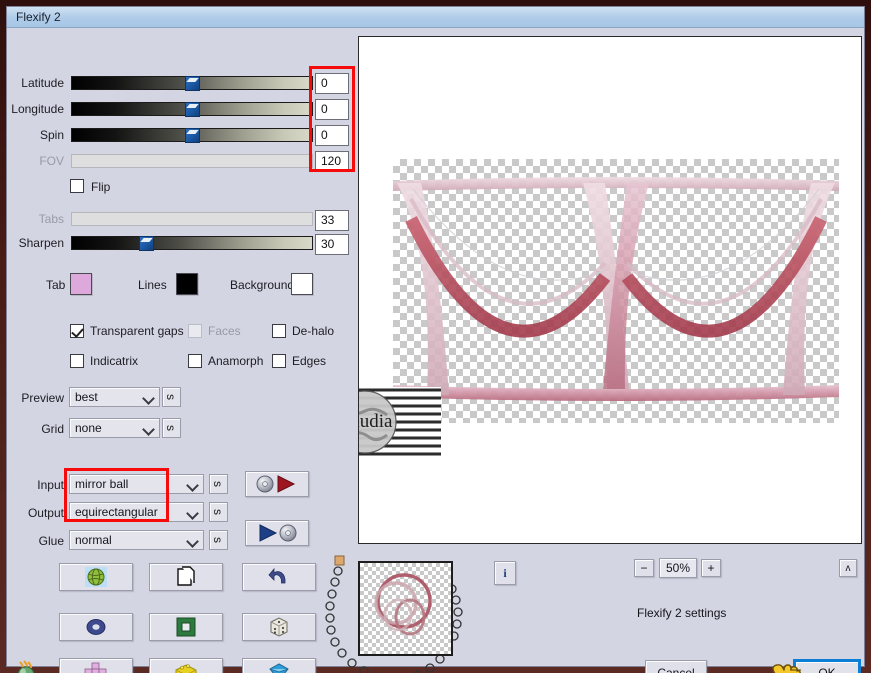 The width and height of the screenshot is (871, 673). Describe the element at coordinates (51, 219) in the screenshot. I see `label-tabs: Tabs` at that location.